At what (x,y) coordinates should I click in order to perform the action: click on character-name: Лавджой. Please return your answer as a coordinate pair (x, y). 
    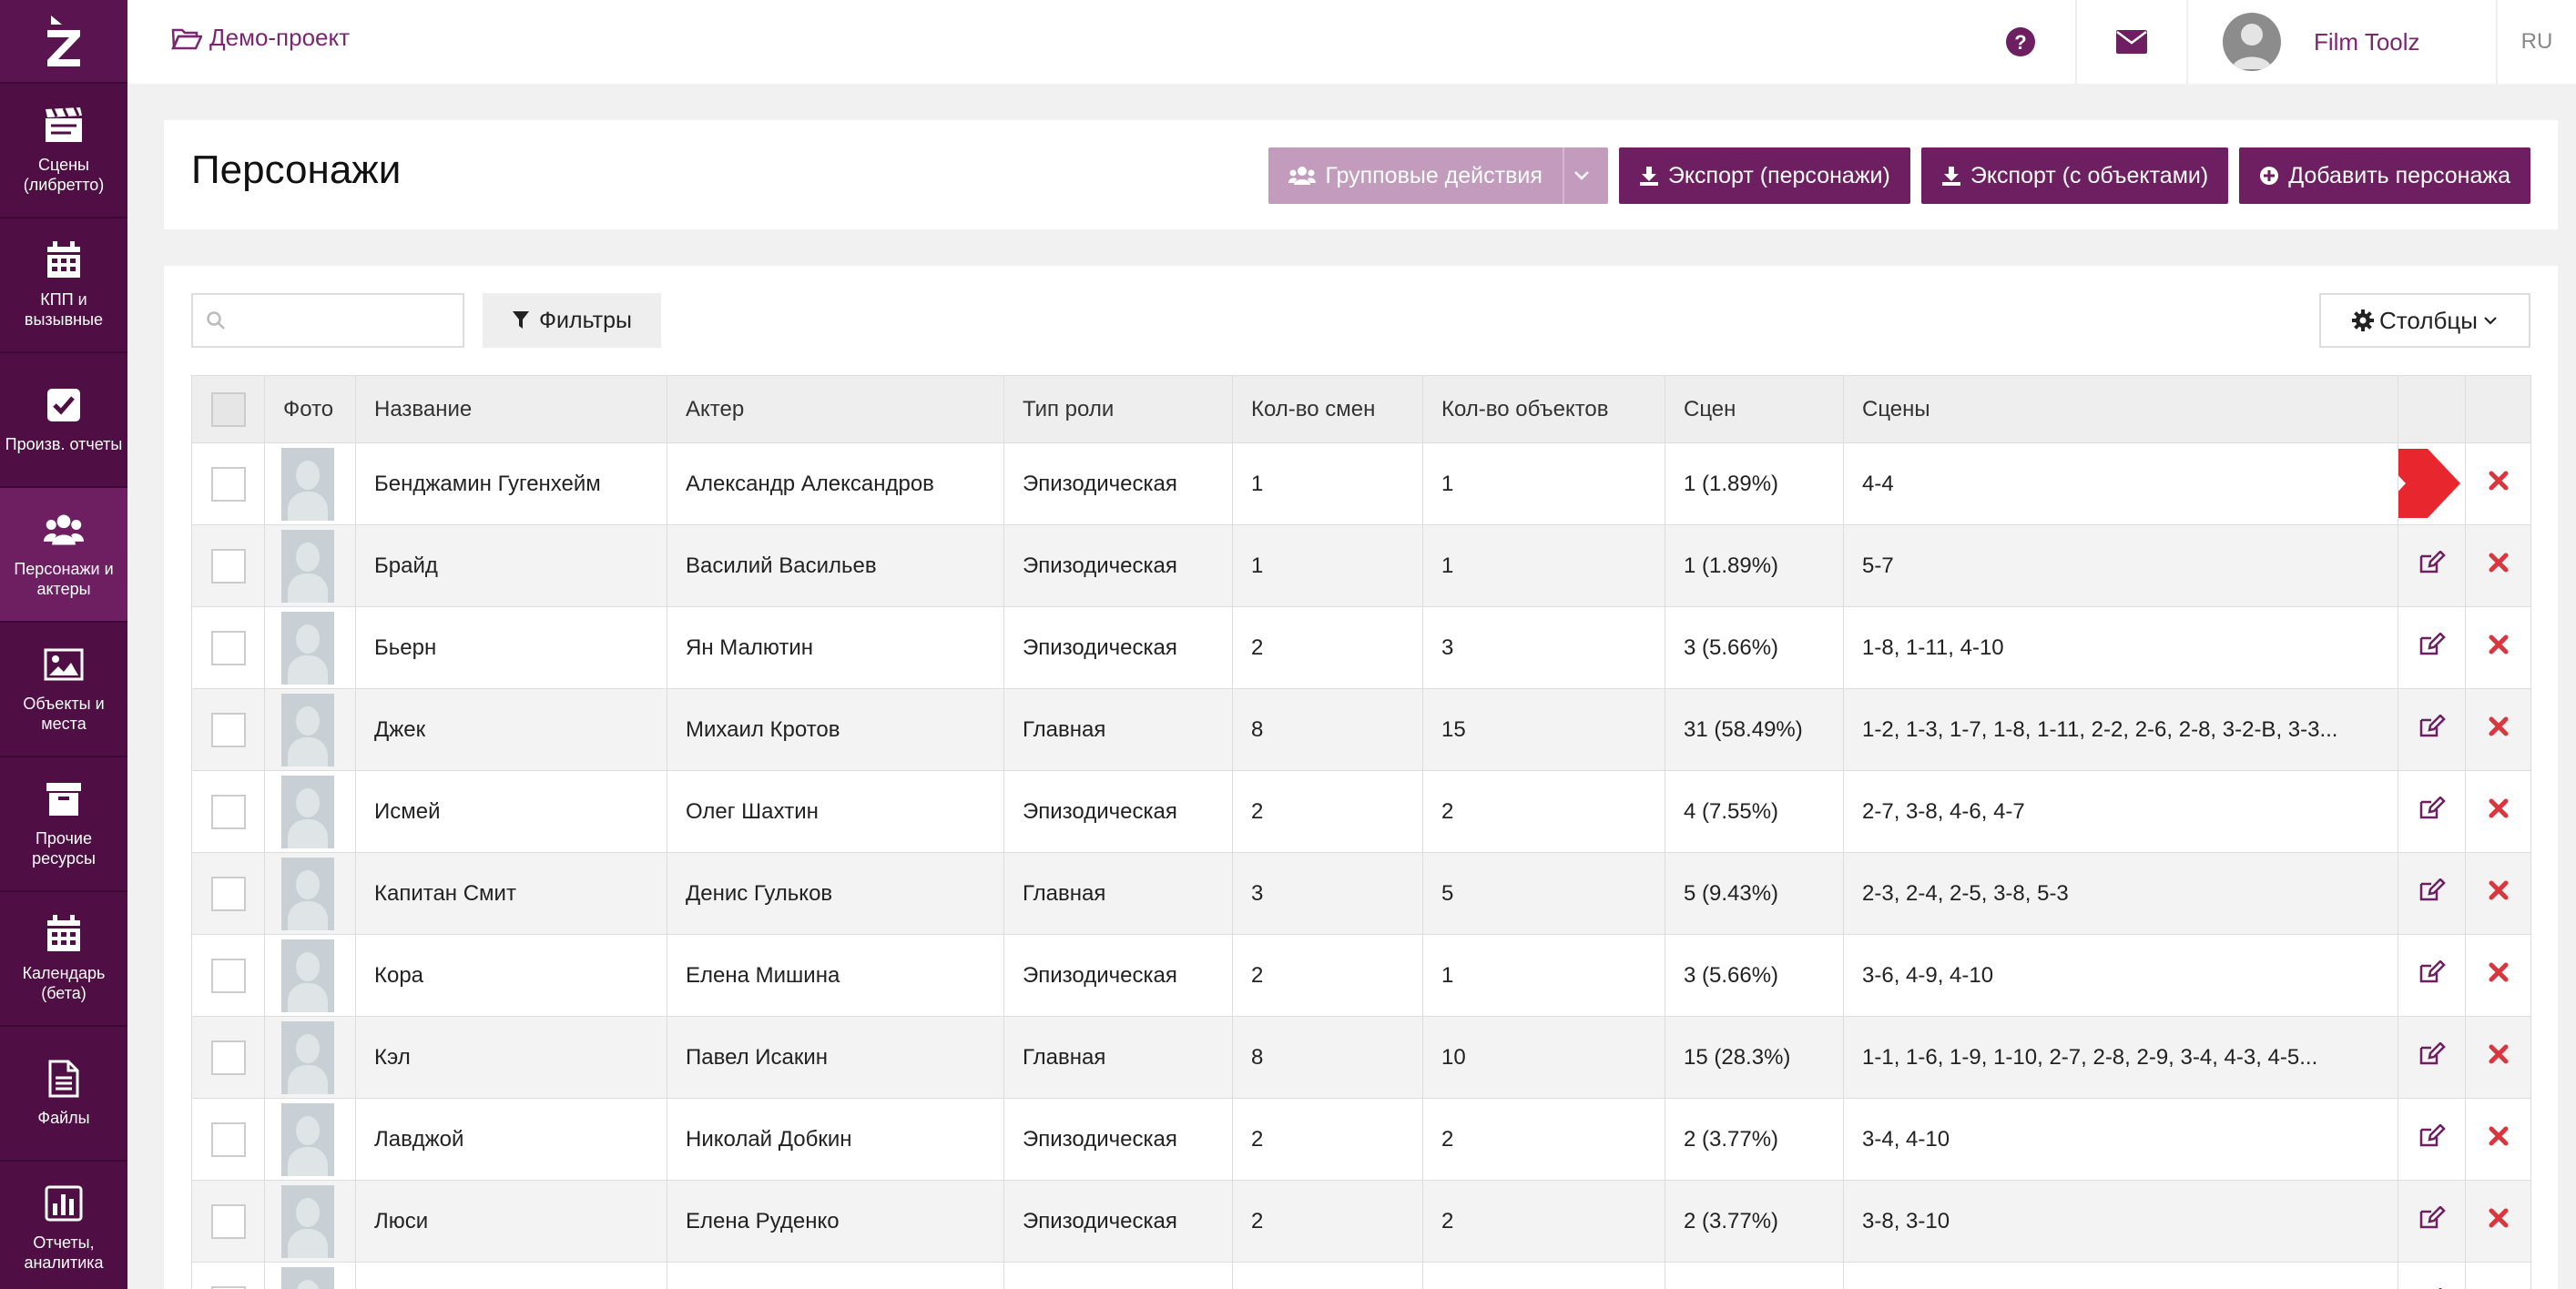
    Looking at the image, I should click on (511, 1139).